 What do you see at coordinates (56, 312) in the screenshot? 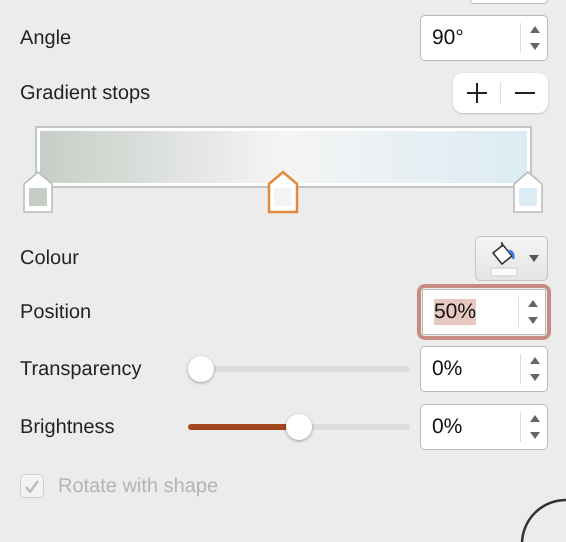
I see `position-label: Position` at bounding box center [56, 312].